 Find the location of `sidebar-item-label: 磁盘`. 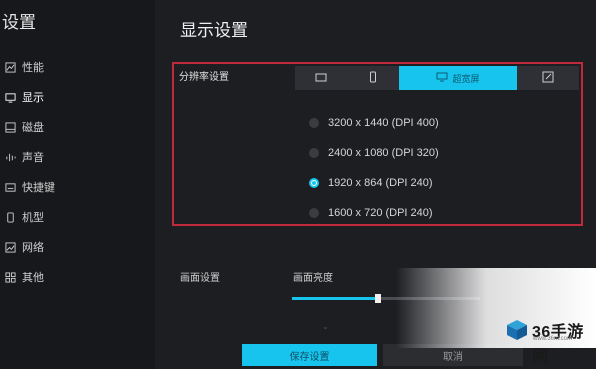

sidebar-item-label: 磁盘 is located at coordinates (33, 128).